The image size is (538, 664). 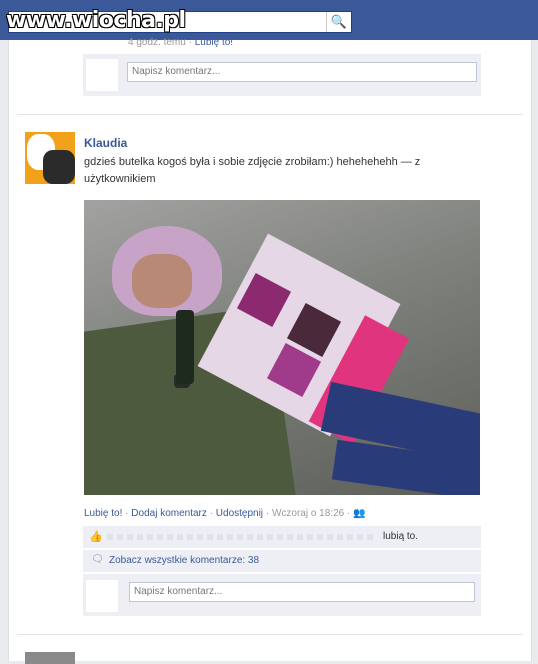 What do you see at coordinates (157, 42) in the screenshot?
I see `post-time: 4 godz. temu` at bounding box center [157, 42].